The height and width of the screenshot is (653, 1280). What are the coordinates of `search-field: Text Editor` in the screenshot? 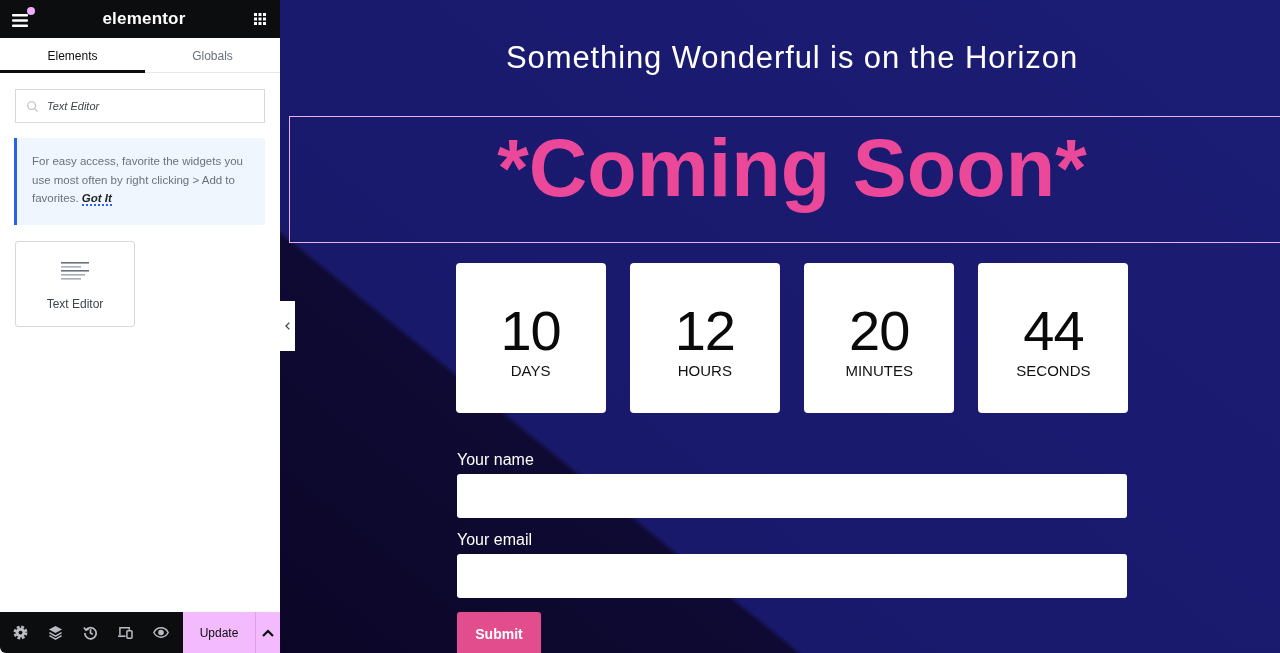 It's located at (140, 106).